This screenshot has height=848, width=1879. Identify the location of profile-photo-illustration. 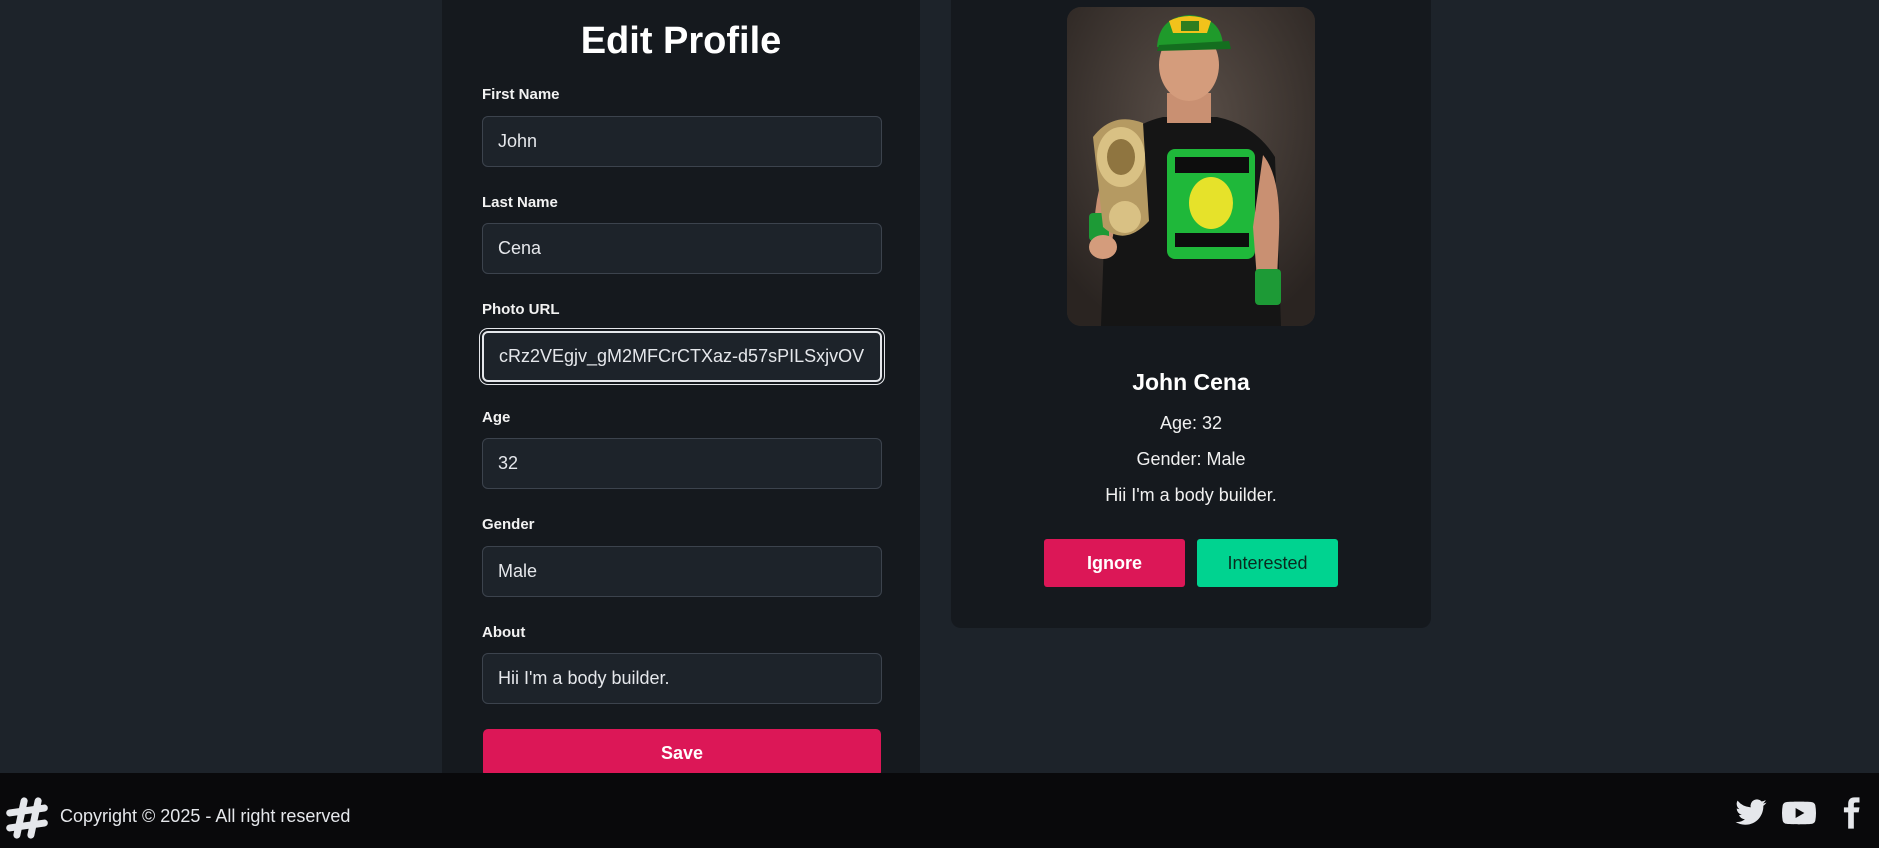
(1191, 166).